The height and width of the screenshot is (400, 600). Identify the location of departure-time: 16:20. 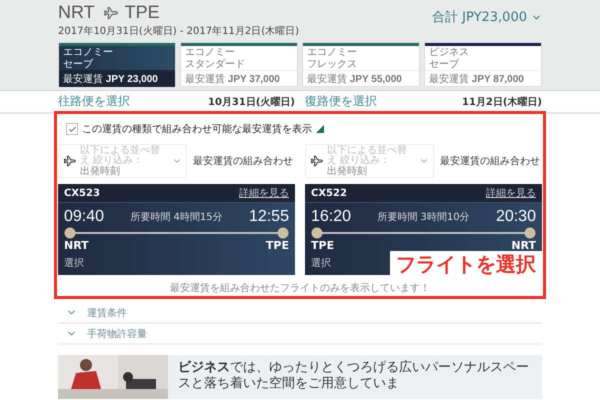
(331, 217).